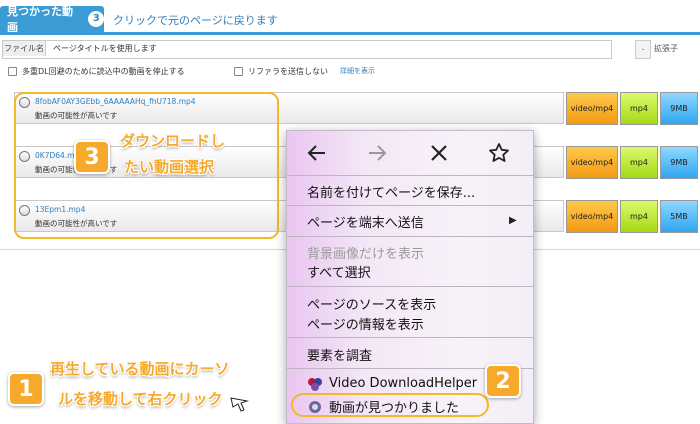  What do you see at coordinates (403, 383) in the screenshot?
I see `video-downloadhelper-label: Video DownloadHelper` at bounding box center [403, 383].